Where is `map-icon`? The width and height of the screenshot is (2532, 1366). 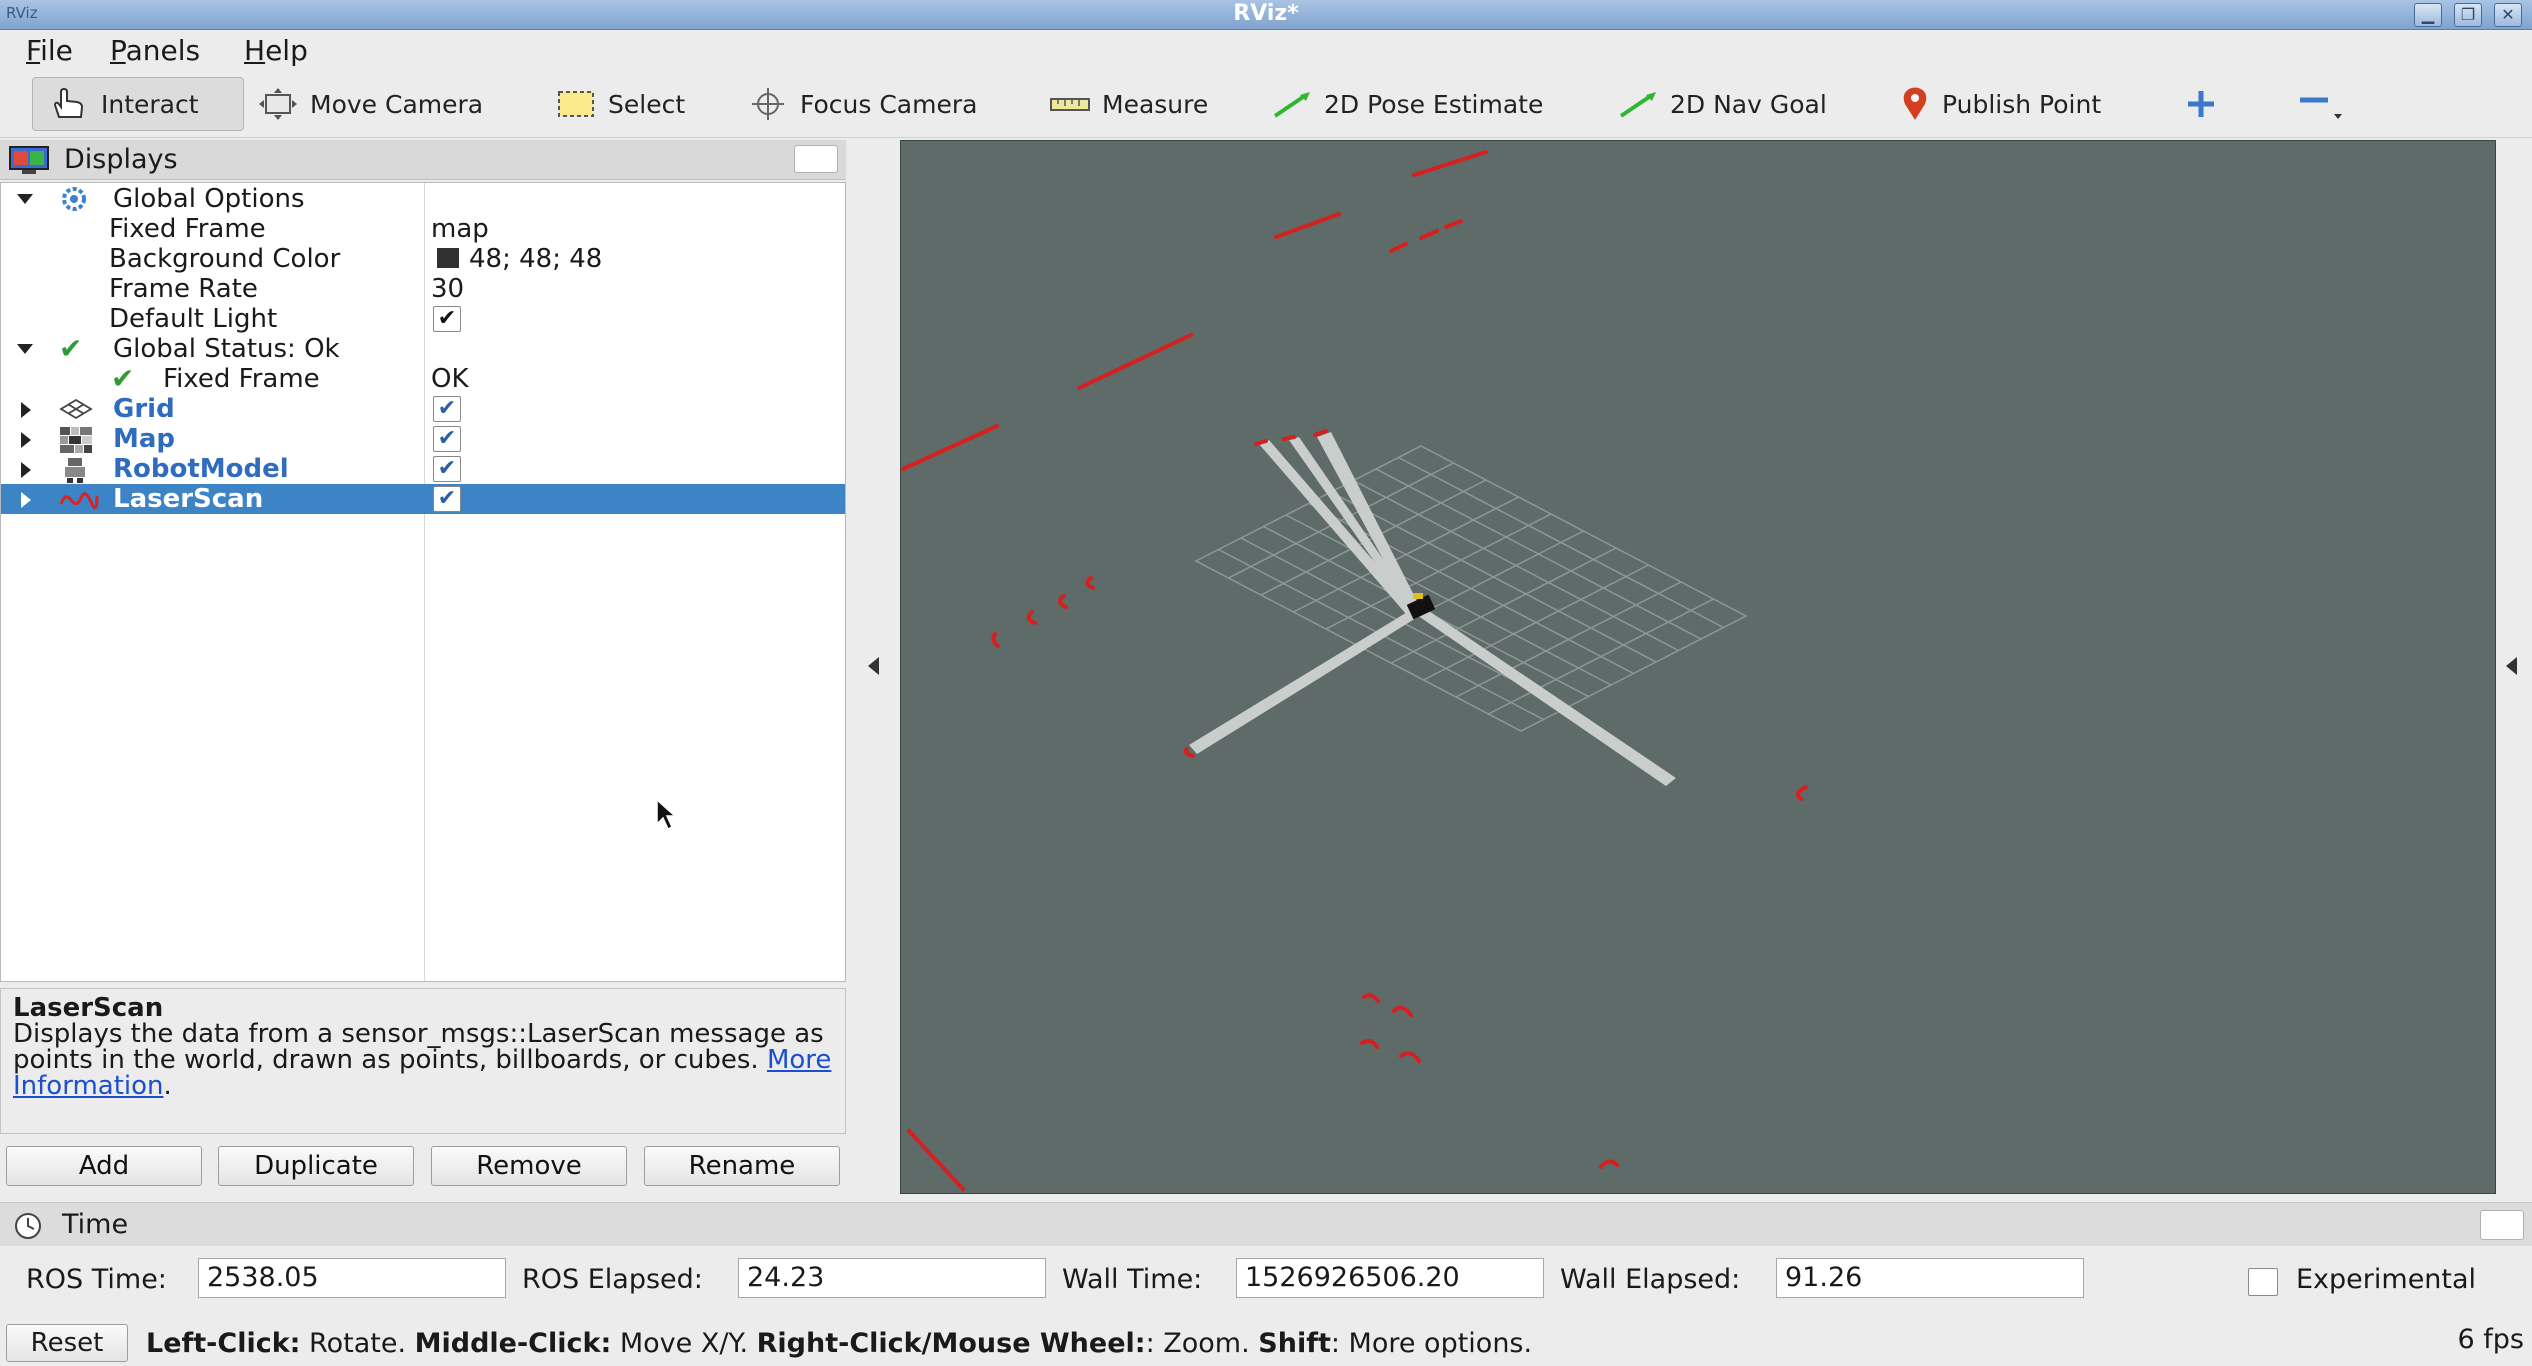 map-icon is located at coordinates (75, 439).